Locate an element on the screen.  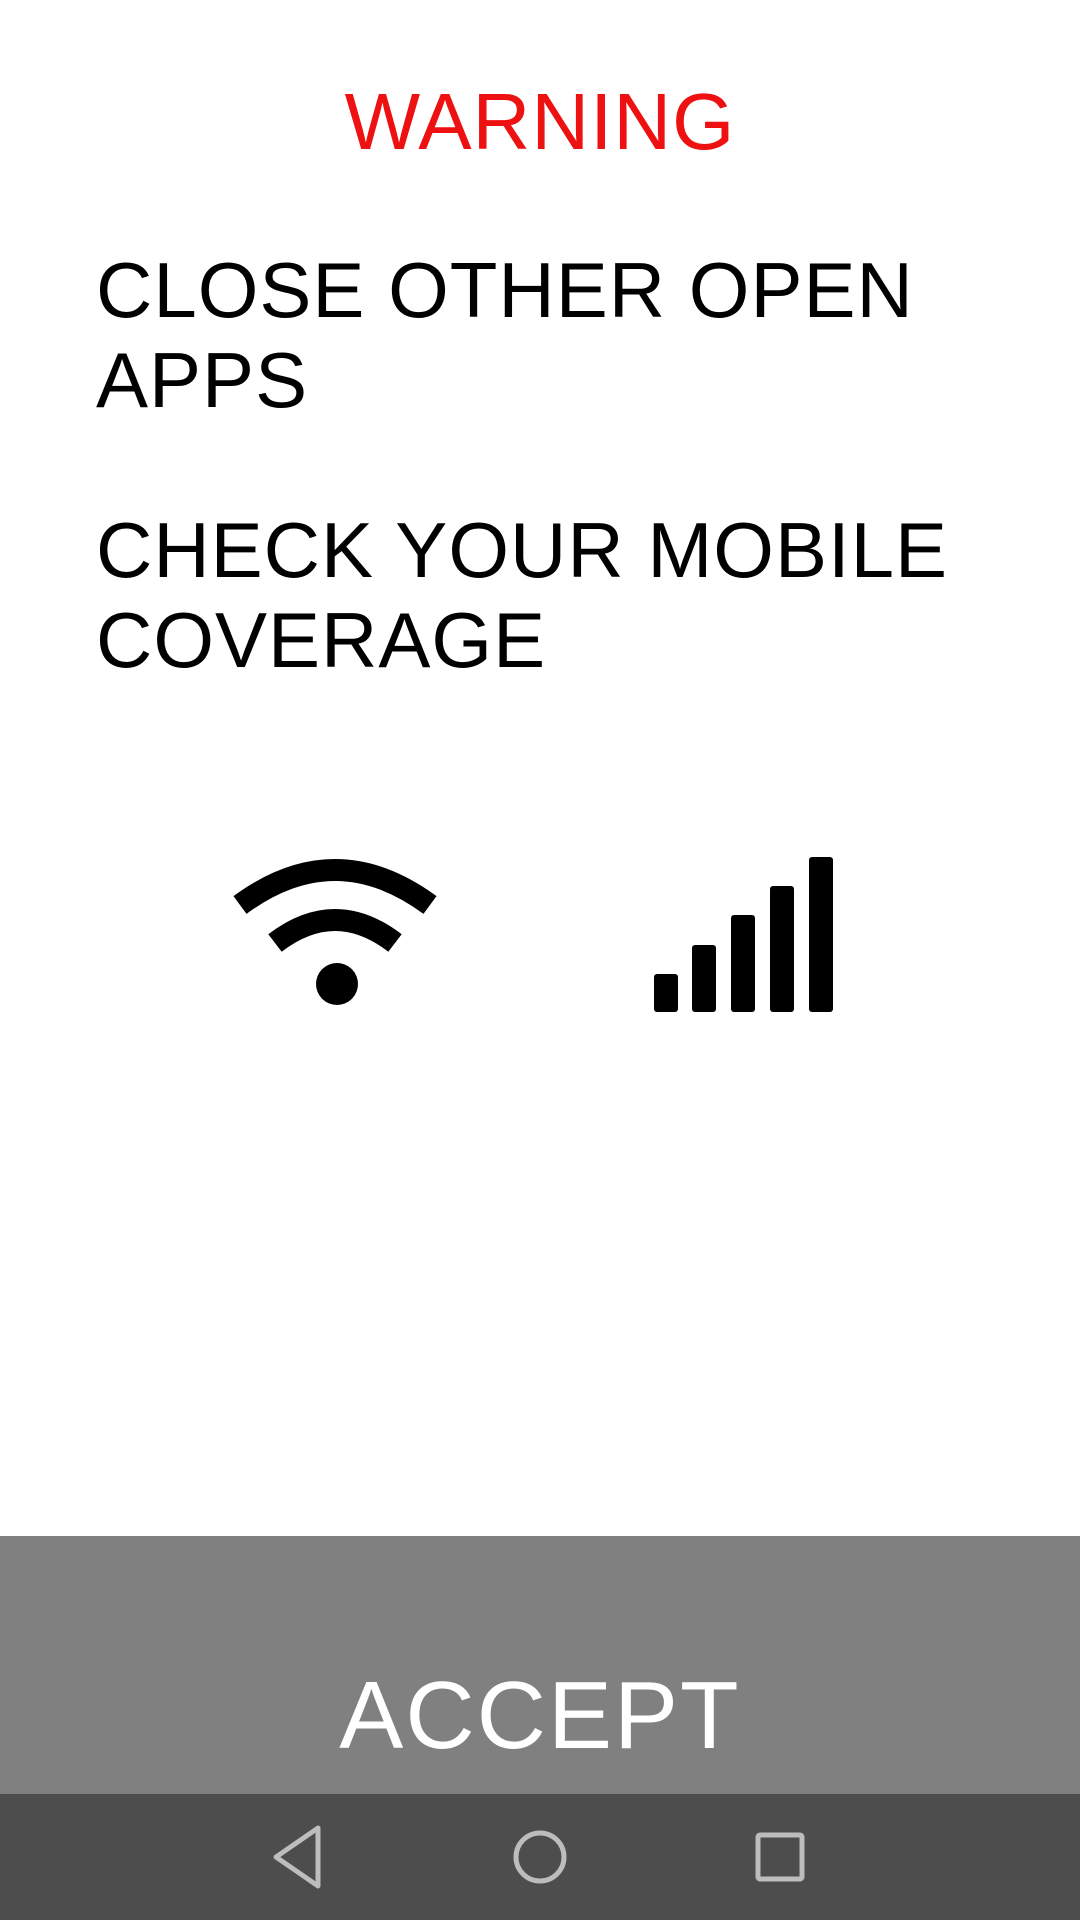
recents-icon is located at coordinates (780, 1857).